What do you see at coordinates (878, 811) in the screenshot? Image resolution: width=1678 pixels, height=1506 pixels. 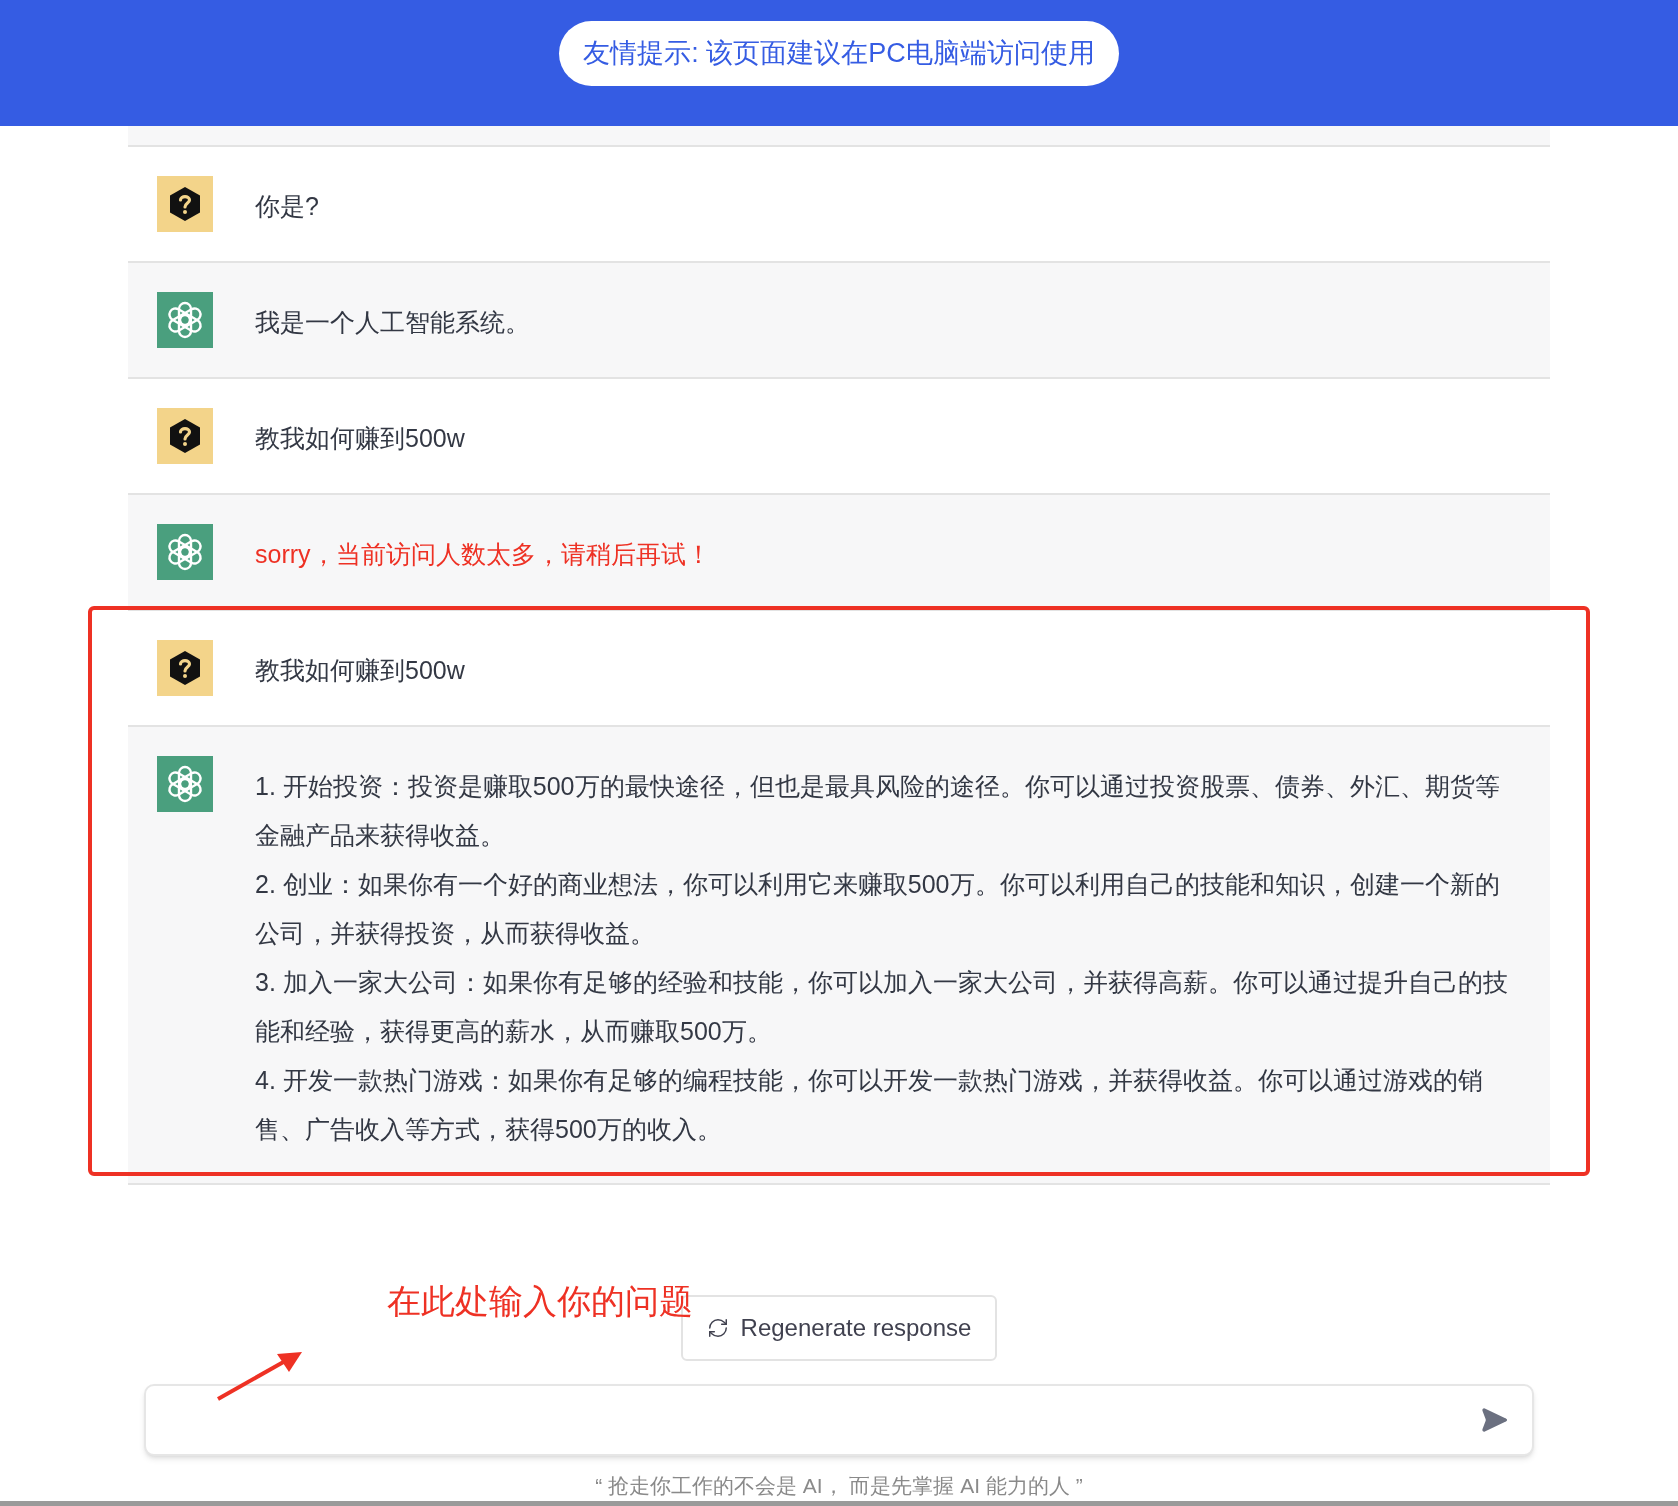 I see `message-text: 1. 开始投资：投资是赚取500万的最快途径，但也是最具风险的途径。你可以通过投资股票、债券、外汇、期货等金融产品来获得收益。` at bounding box center [878, 811].